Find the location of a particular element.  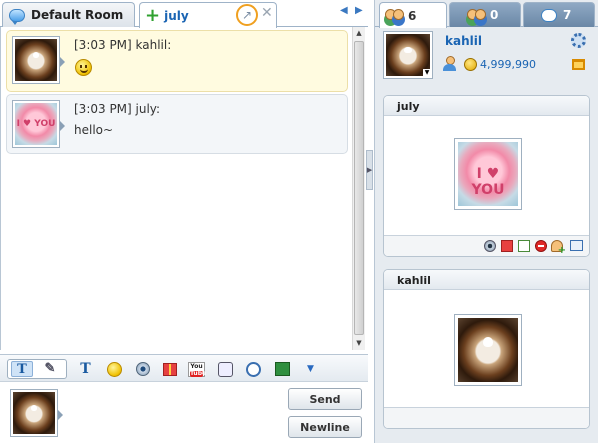

profile-card-icon is located at coordinates (576, 245).